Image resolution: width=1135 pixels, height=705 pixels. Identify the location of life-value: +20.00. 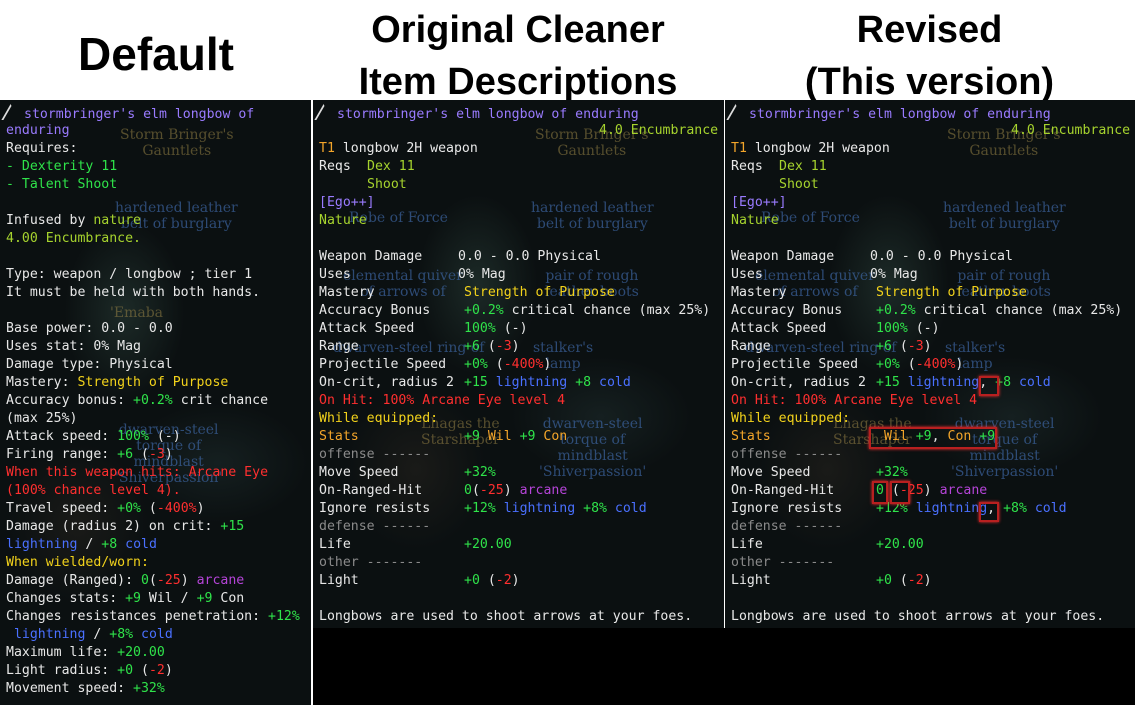
(900, 544).